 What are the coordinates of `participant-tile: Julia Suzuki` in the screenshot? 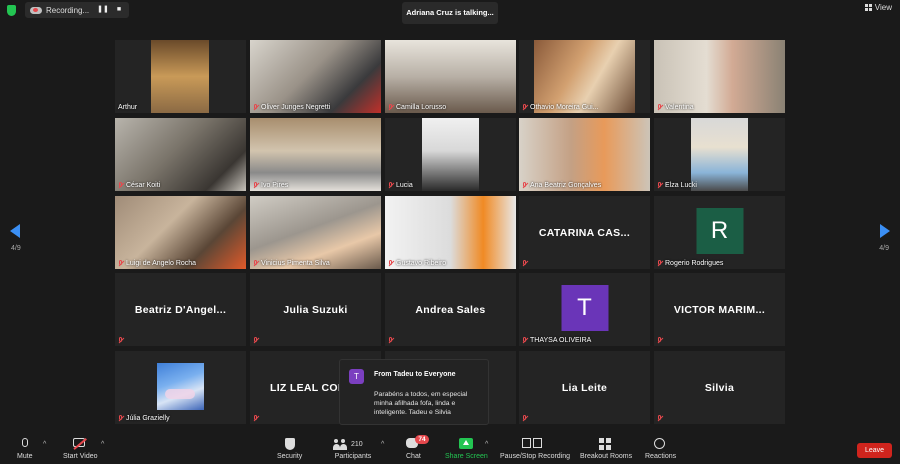 It's located at (315, 309).